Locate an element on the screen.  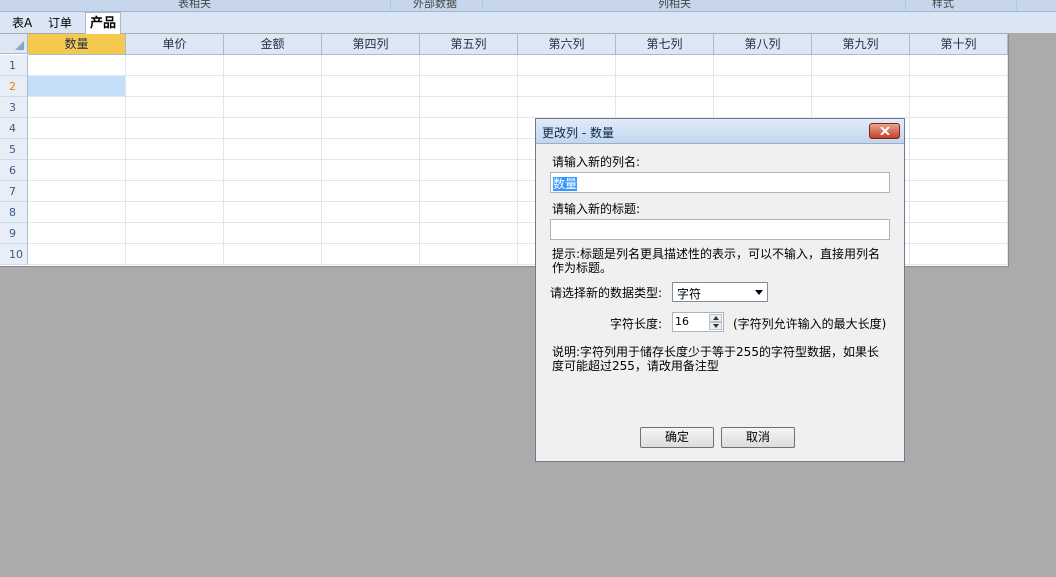
row-header: 1 is located at coordinates (14, 65).